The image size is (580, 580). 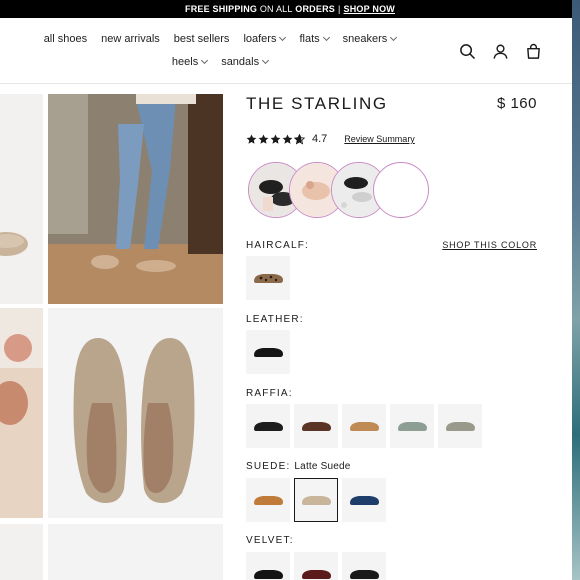 I want to click on nav-heels: heels, so click(x=190, y=62).